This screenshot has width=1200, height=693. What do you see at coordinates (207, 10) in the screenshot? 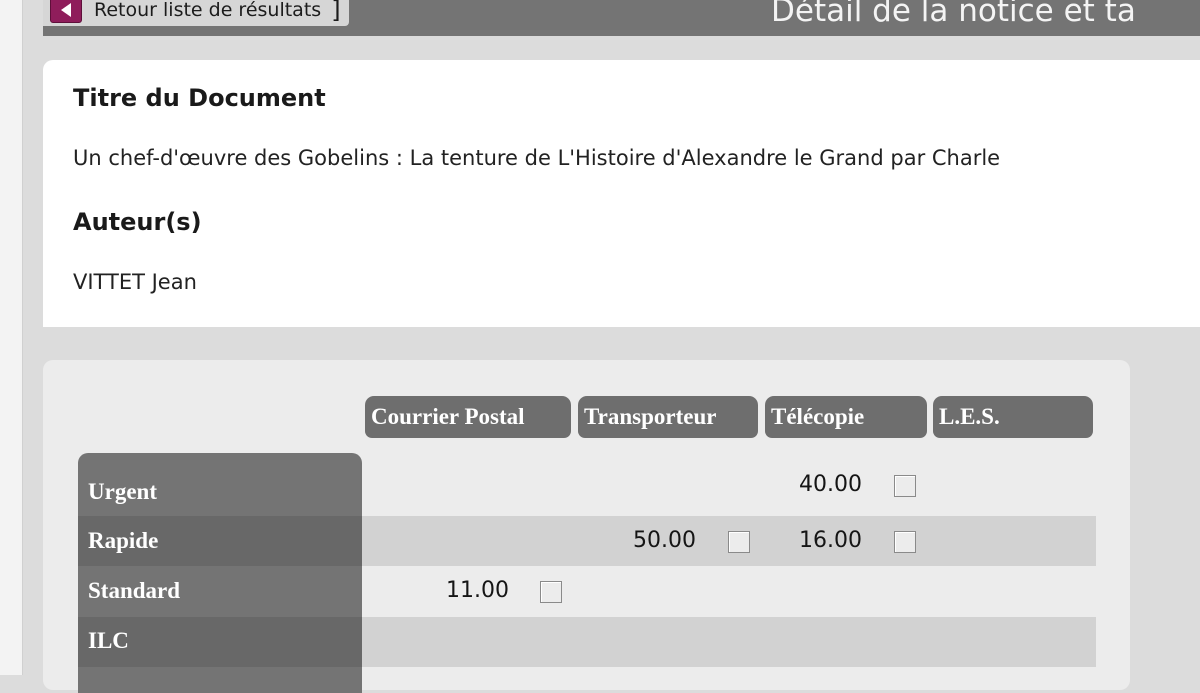
I see `back-link-label: Retour liste de résultats` at bounding box center [207, 10].